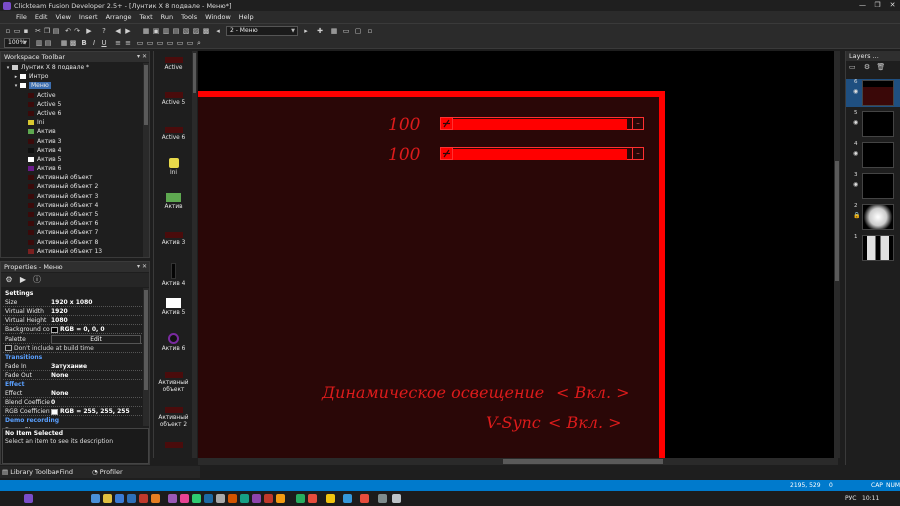 Image resolution: width=900 pixels, height=506 pixels. Describe the element at coordinates (23, 280) in the screenshot. I see `runtime-options-icon: ▶` at that location.